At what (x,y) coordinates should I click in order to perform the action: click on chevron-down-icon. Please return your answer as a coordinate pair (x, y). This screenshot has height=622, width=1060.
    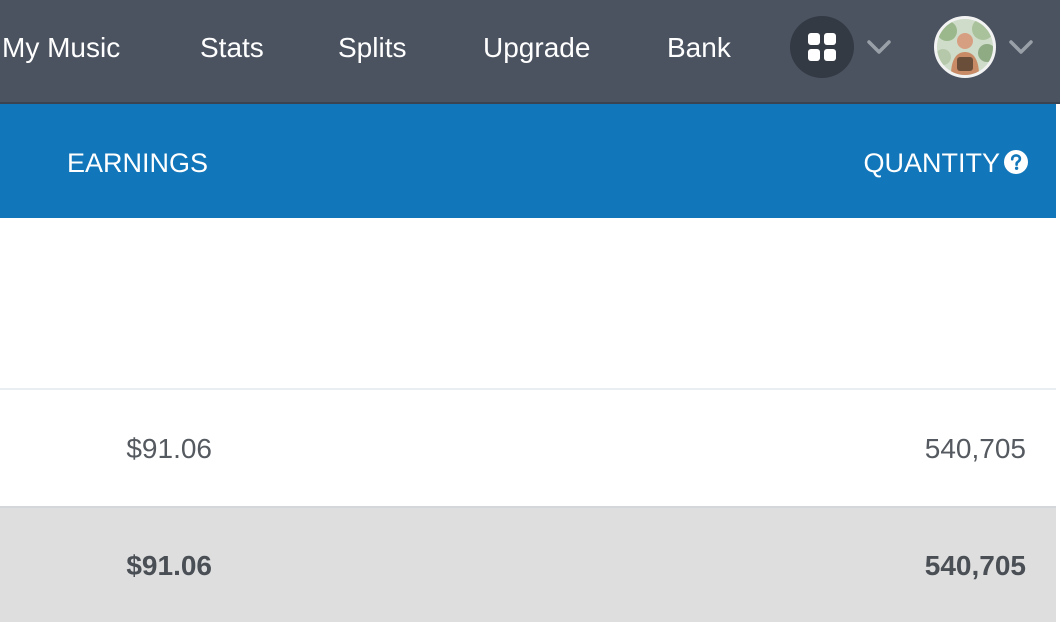
    Looking at the image, I should click on (879, 47).